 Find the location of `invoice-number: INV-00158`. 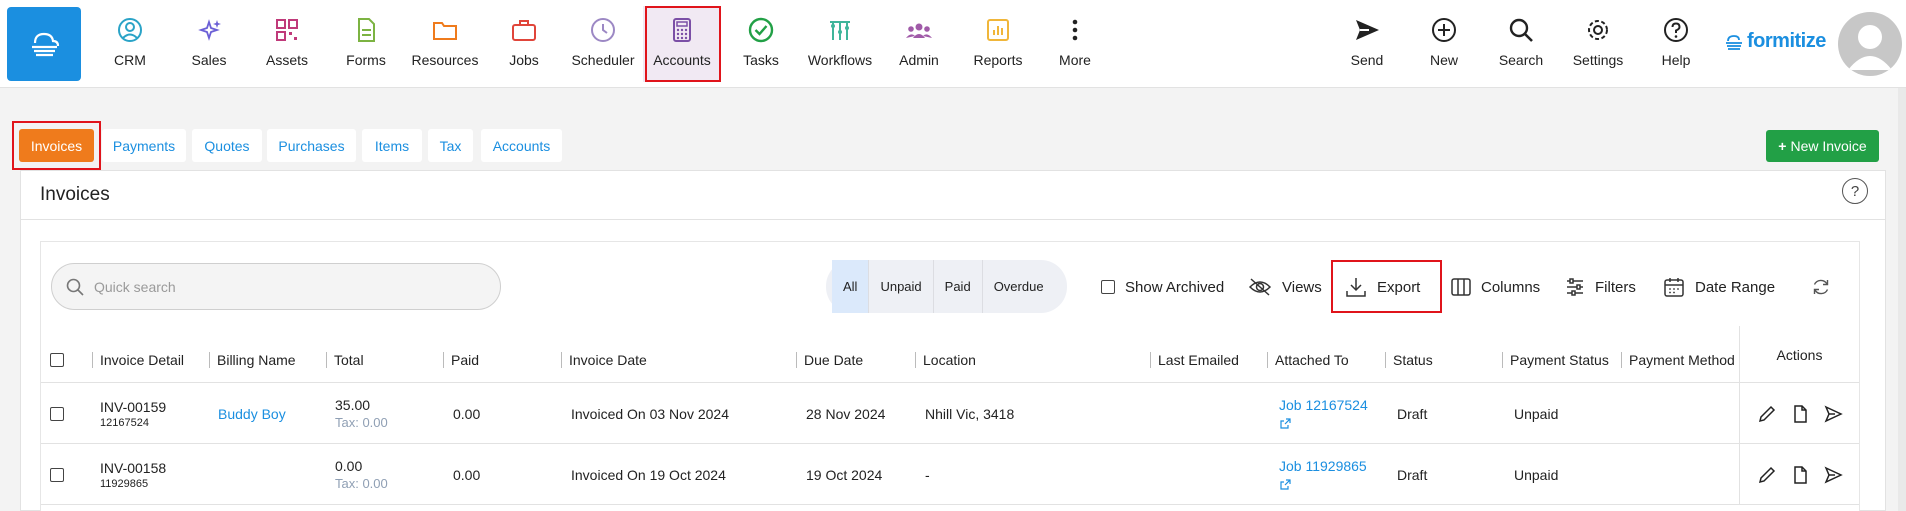

invoice-number: INV-00158 is located at coordinates (133, 467).